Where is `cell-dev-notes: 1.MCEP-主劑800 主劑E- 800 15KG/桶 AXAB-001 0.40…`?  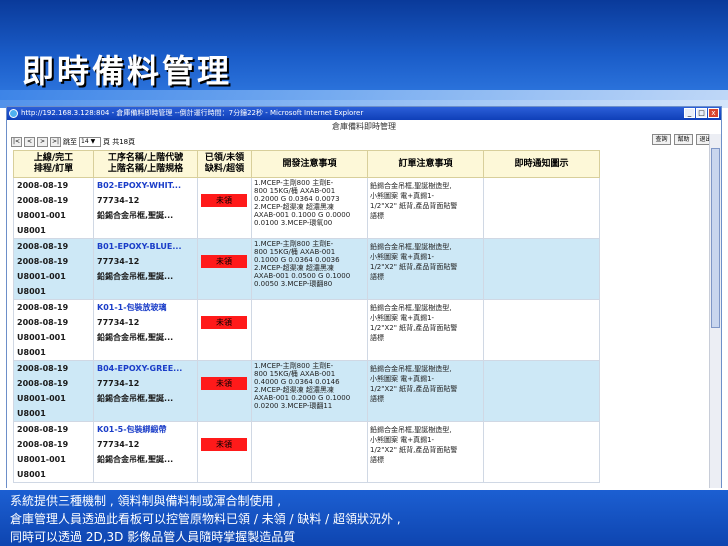 cell-dev-notes: 1.MCEP-主劑800 主劑E- 800 15KG/桶 AXAB-001 0.40… is located at coordinates (309, 391).